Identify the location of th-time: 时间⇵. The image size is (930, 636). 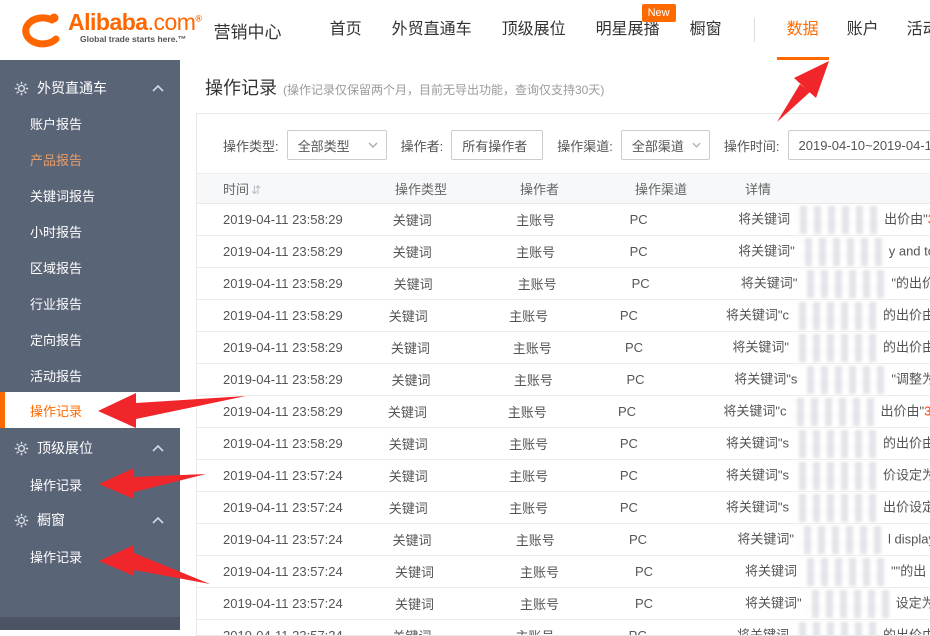
(296, 188).